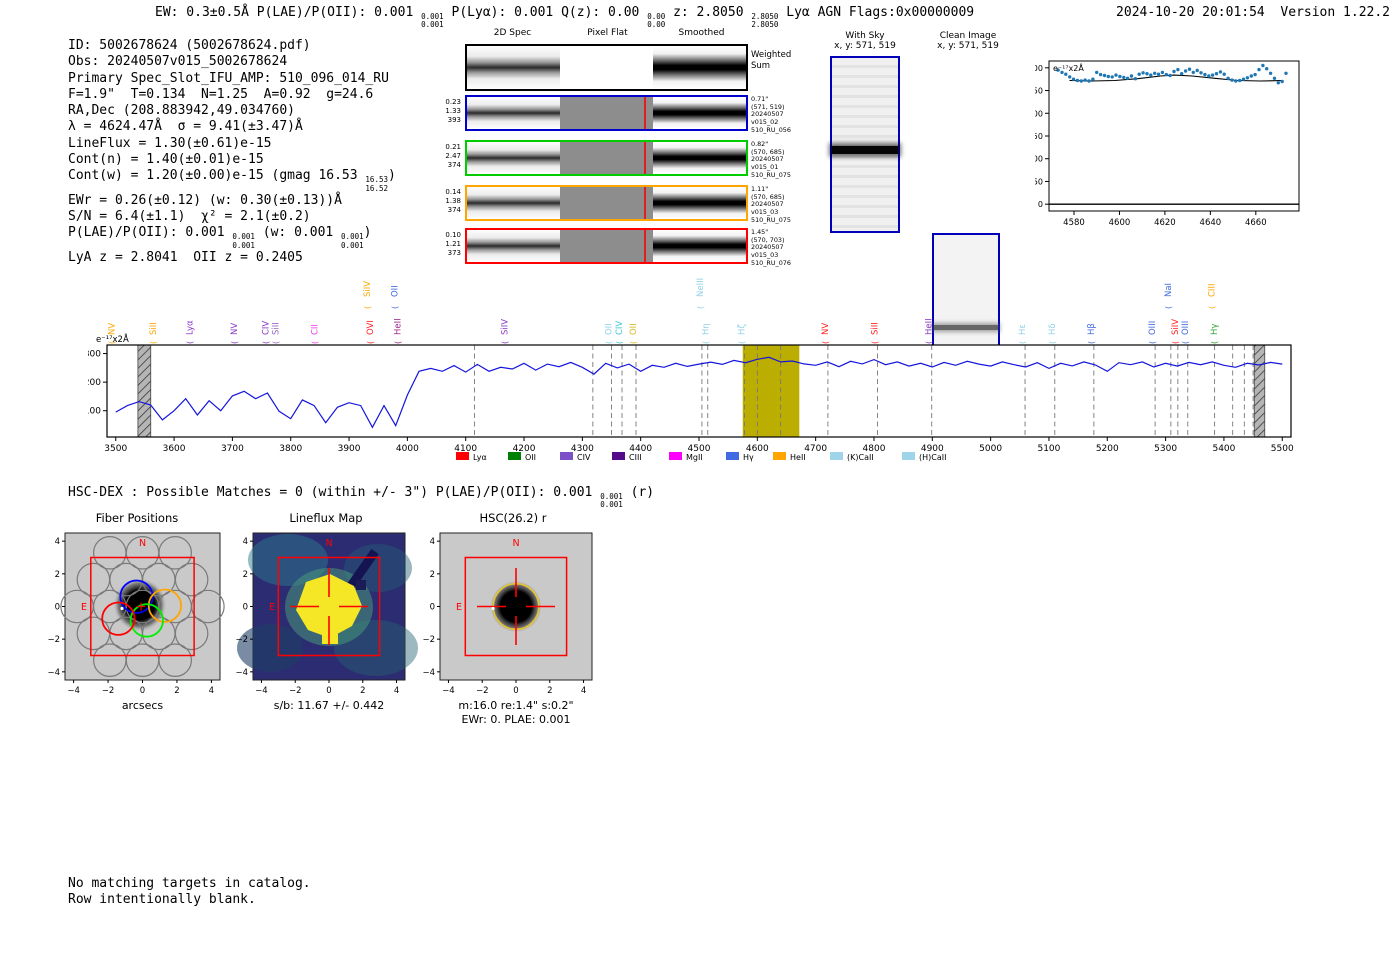 The height and width of the screenshot is (953, 1400). I want to click on svg-text: 4000, so click(407, 449).